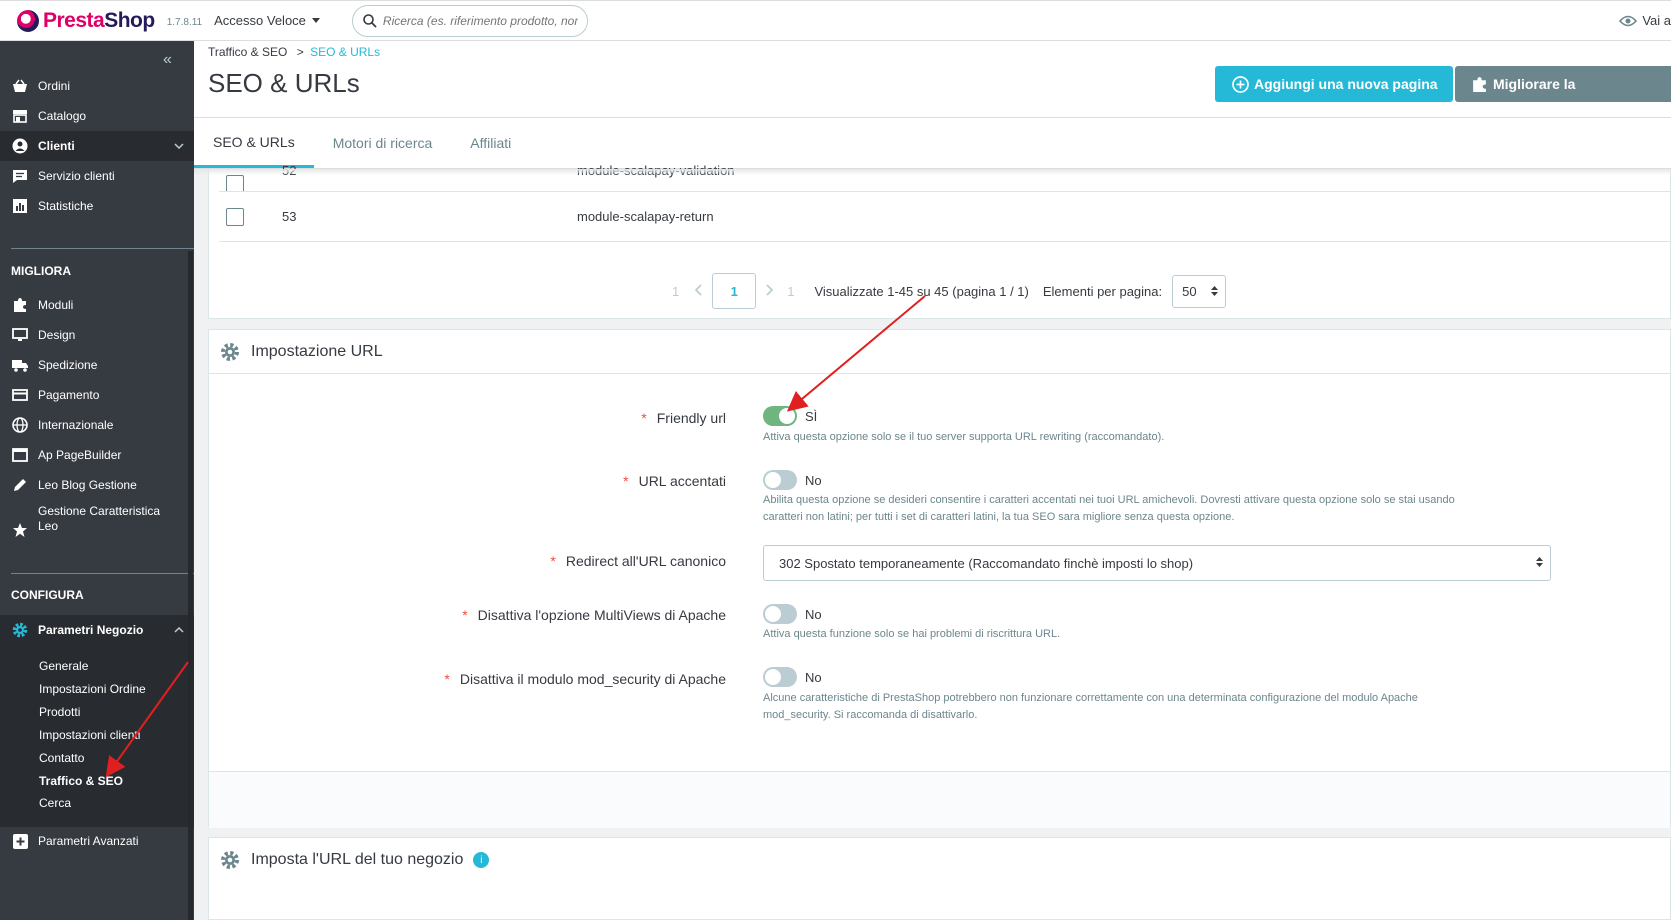  What do you see at coordinates (357, 859) in the screenshot?
I see `shop-url-title: Imposta l'URL del tuo negozio` at bounding box center [357, 859].